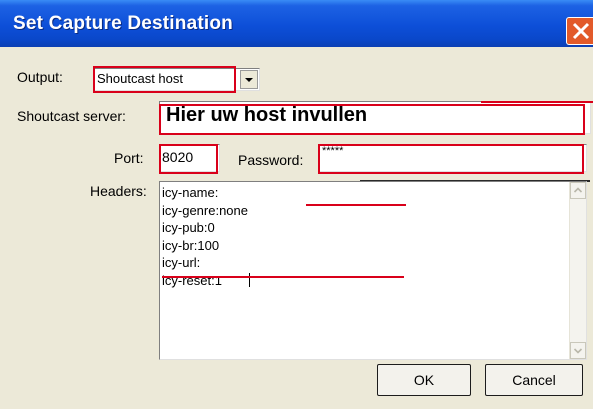 This screenshot has width=593, height=409. Describe the element at coordinates (164, 79) in the screenshot. I see `highlight-output` at that location.